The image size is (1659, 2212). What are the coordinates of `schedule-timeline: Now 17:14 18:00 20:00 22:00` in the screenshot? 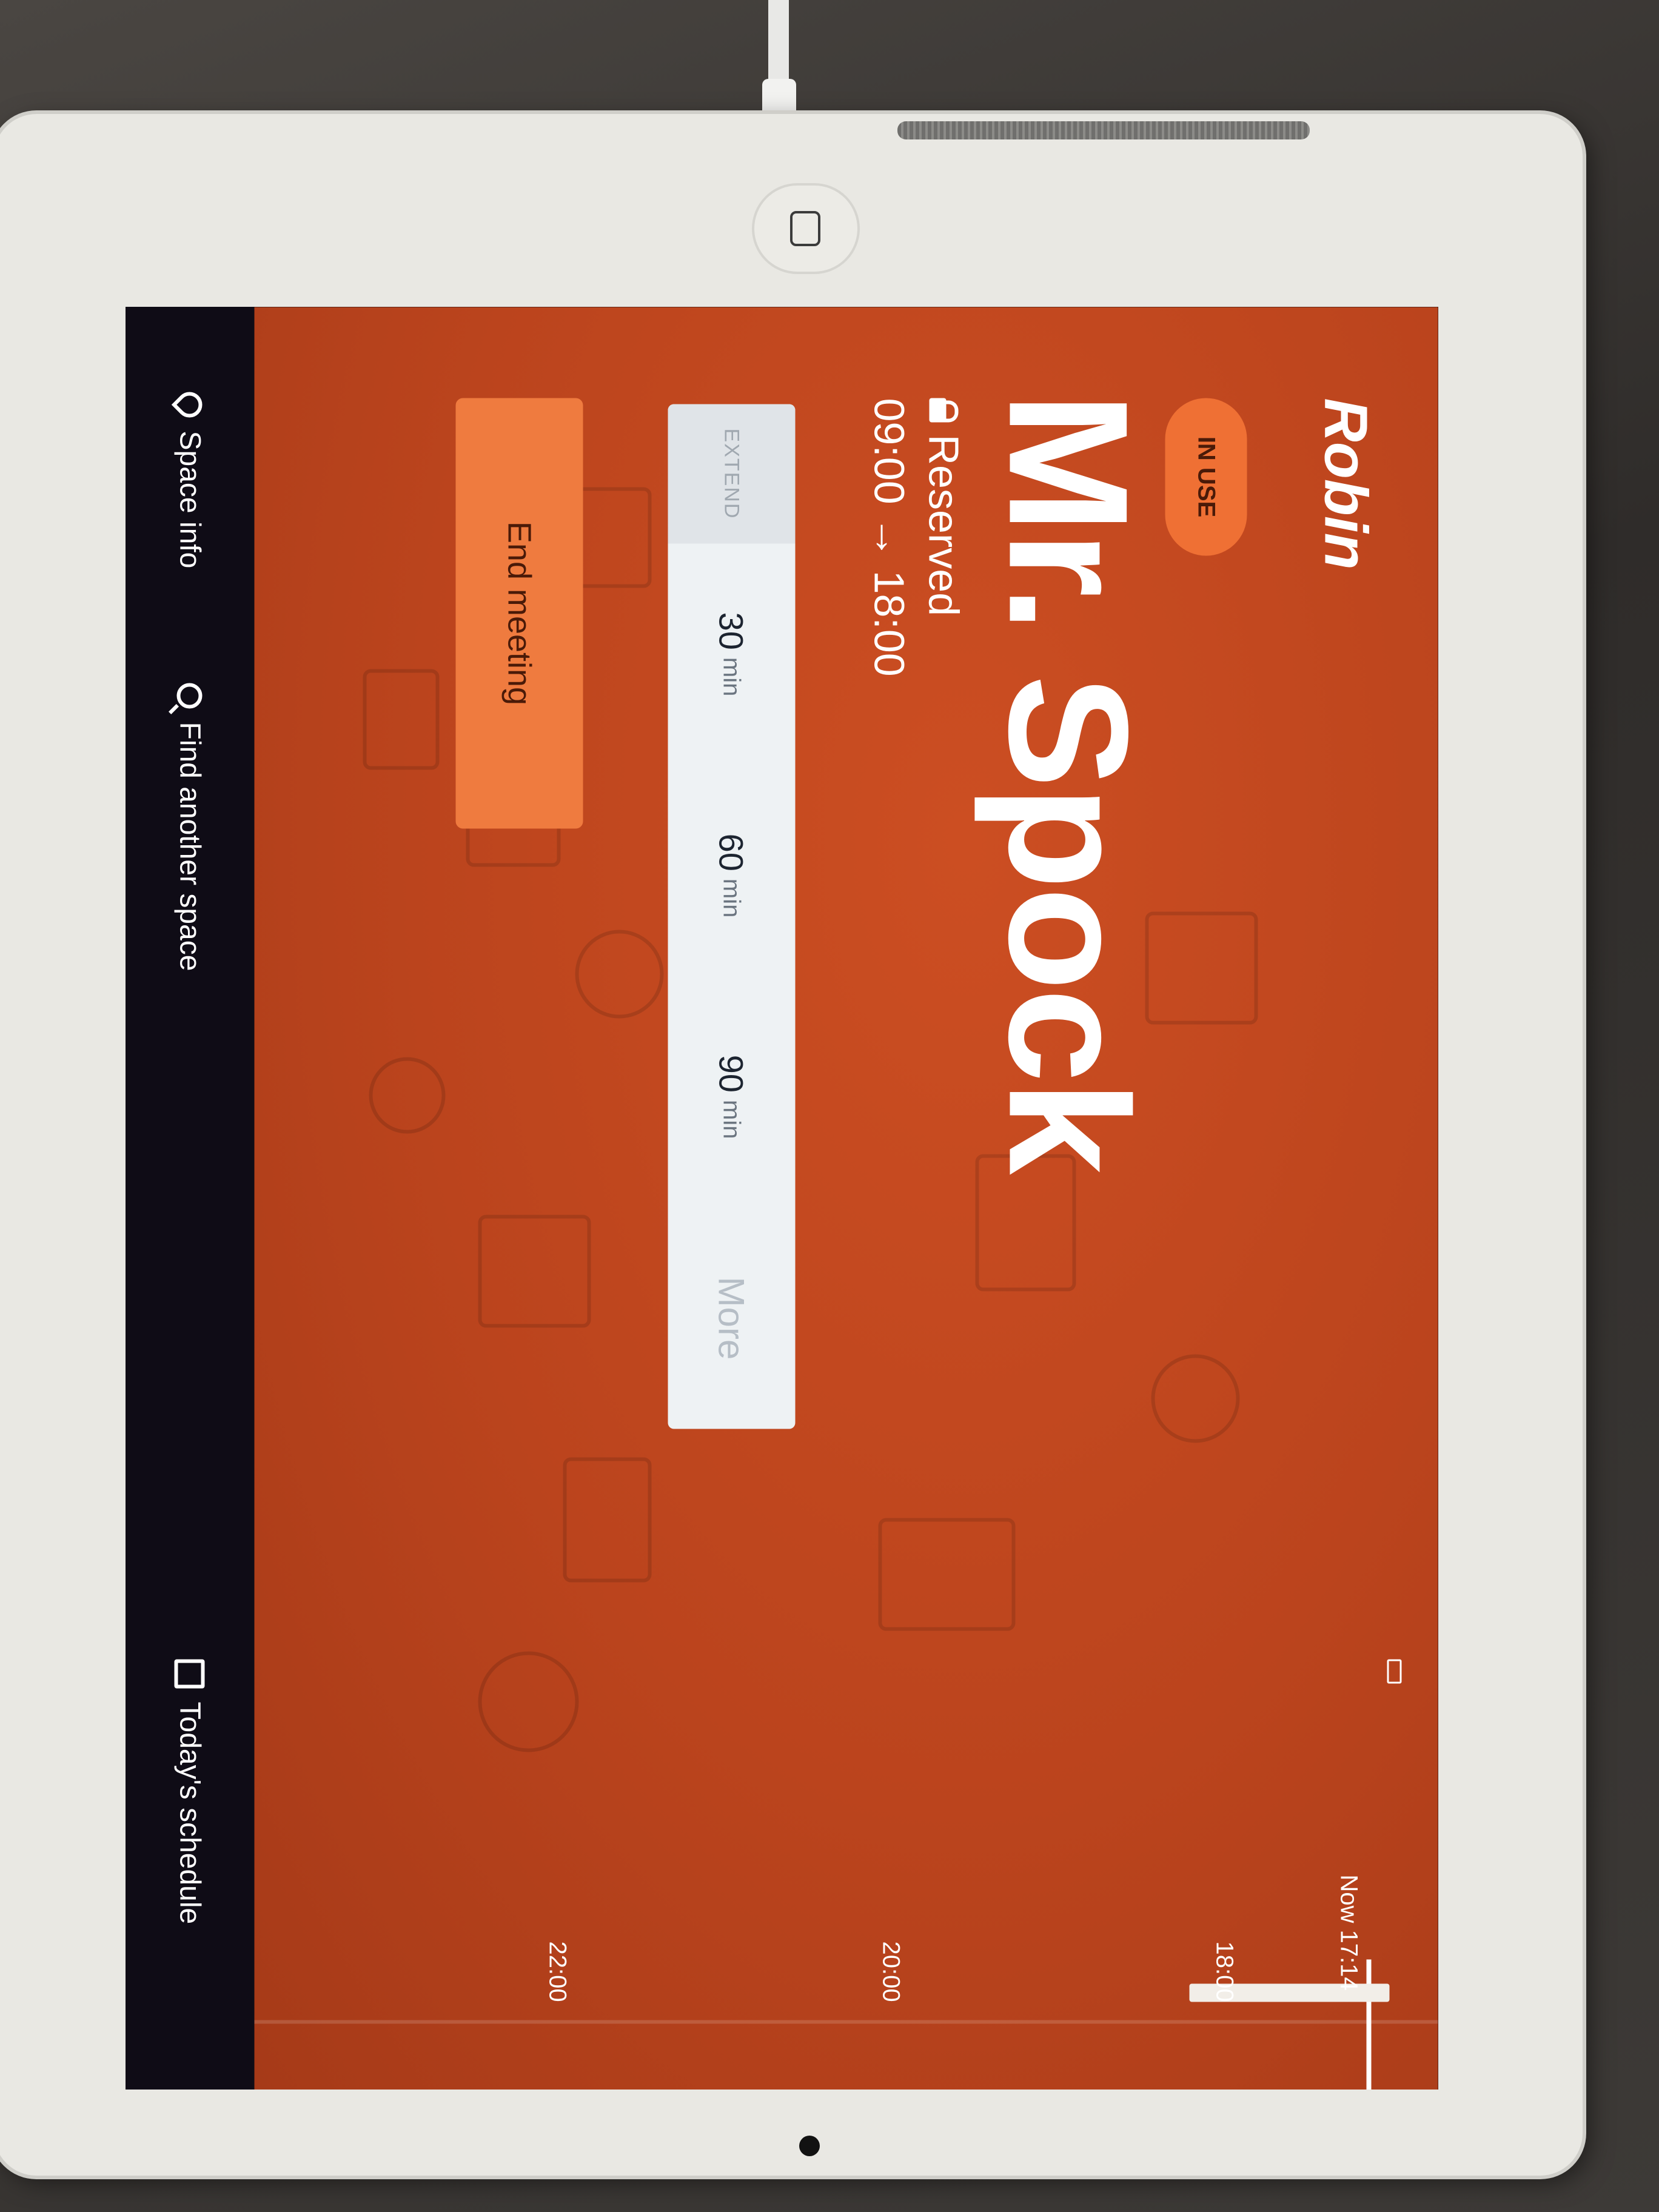 It's located at (846, 1971).